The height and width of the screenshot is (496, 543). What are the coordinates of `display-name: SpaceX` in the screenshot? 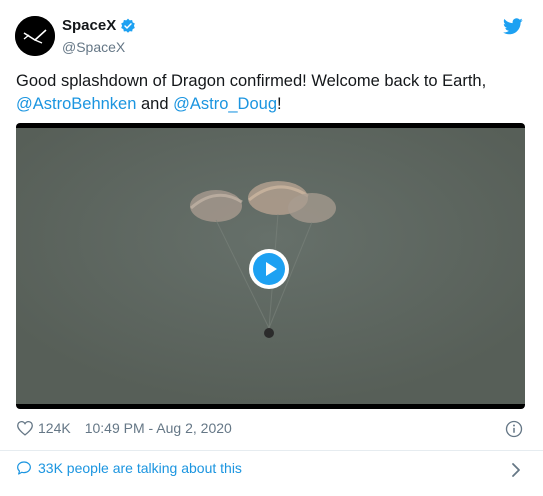 It's located at (89, 25).